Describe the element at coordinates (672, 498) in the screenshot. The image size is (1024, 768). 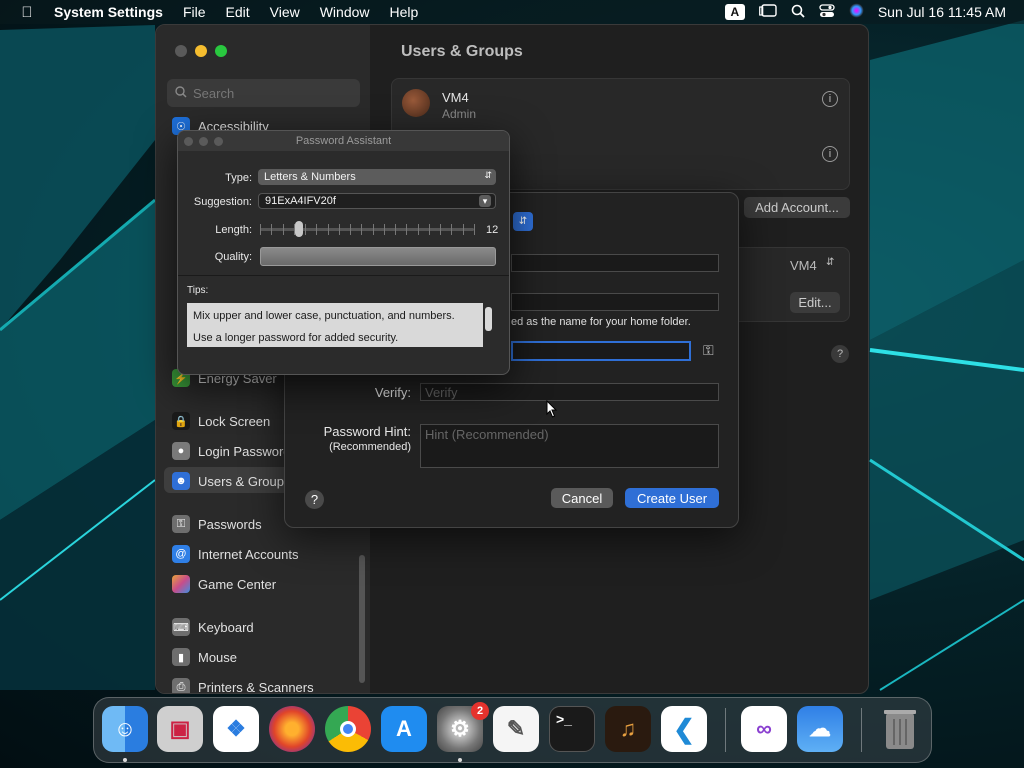
I see `create-user-button: Create User` at that location.